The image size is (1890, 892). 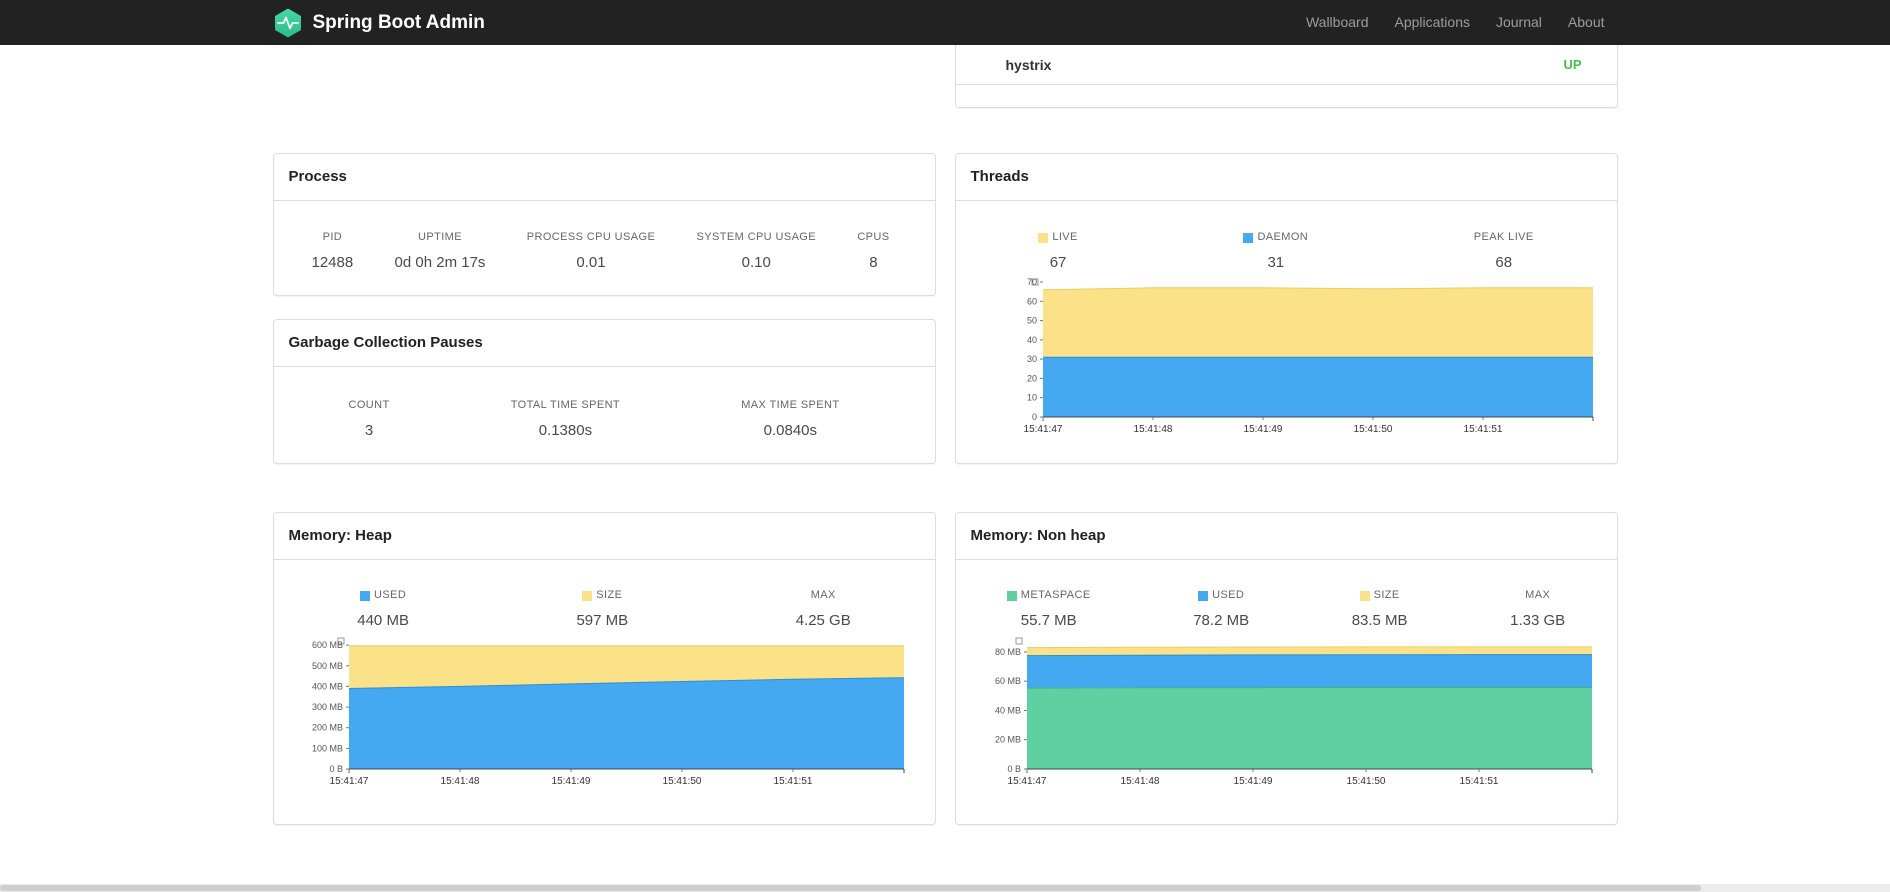 What do you see at coordinates (1586, 22) in the screenshot?
I see `nav-item-about: About` at bounding box center [1586, 22].